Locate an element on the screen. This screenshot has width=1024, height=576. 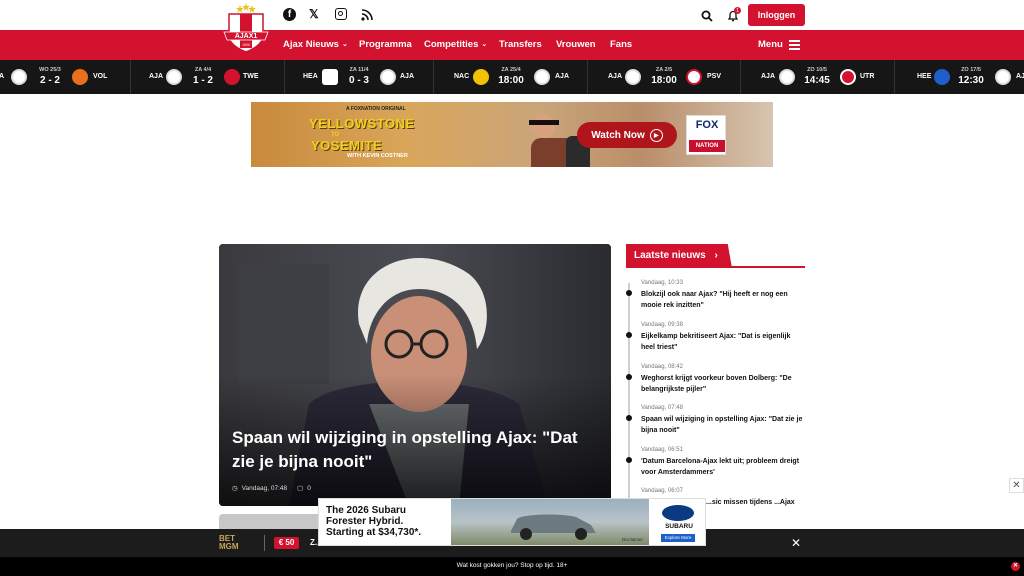
match-date: ZA 2/5 is located at coordinates (664, 70).